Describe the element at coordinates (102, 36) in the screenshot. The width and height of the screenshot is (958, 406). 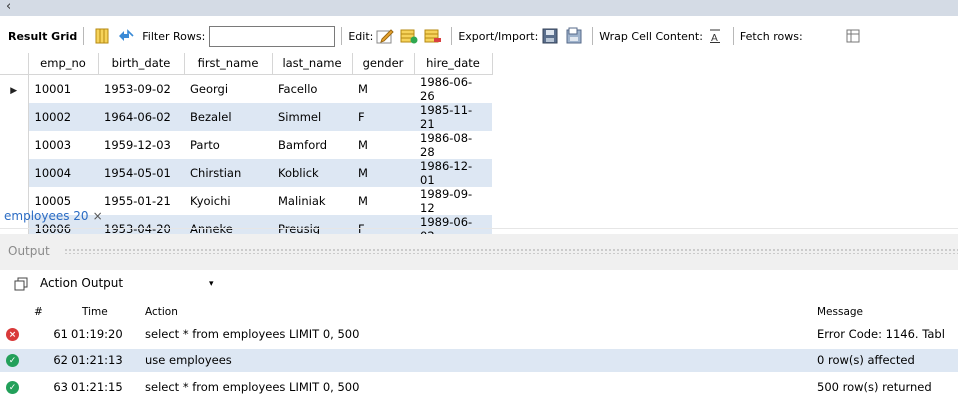
I see `form-editor-icon` at that location.